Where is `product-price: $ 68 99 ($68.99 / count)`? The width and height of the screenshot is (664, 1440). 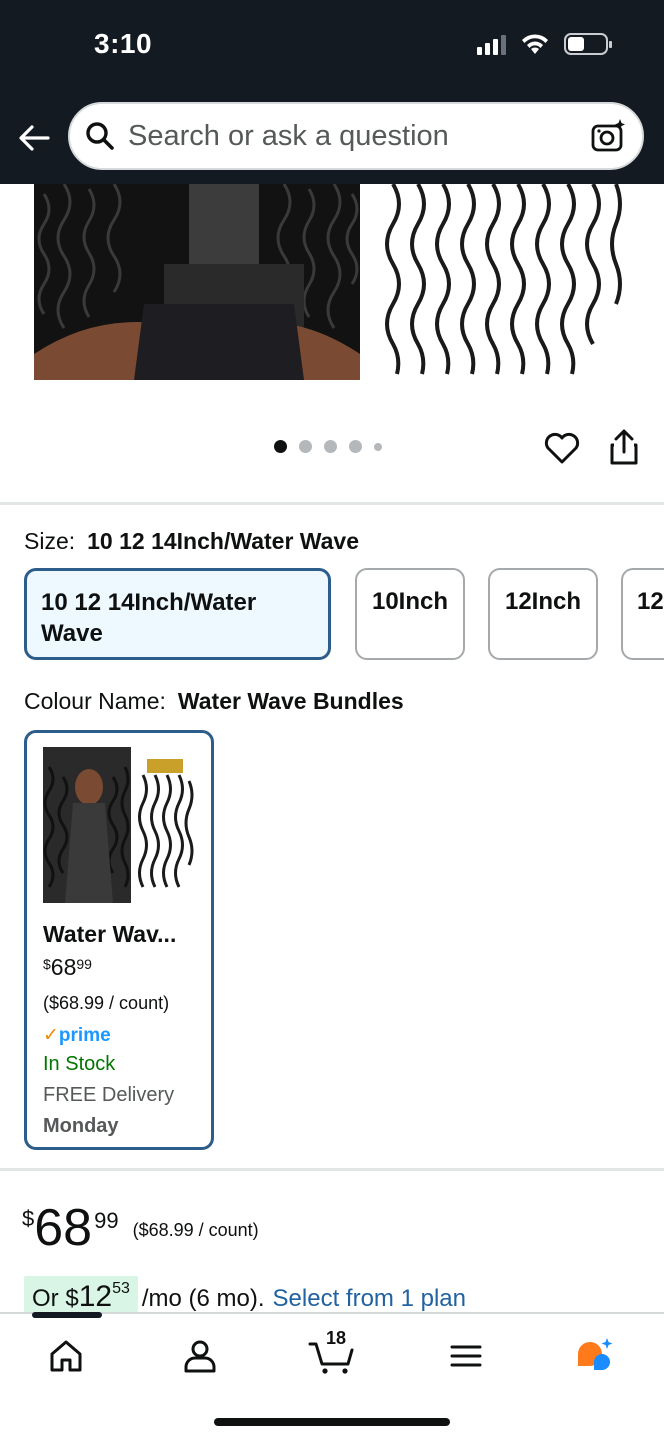 product-price: $ 68 99 ($68.99 / count) is located at coordinates (140, 1228).